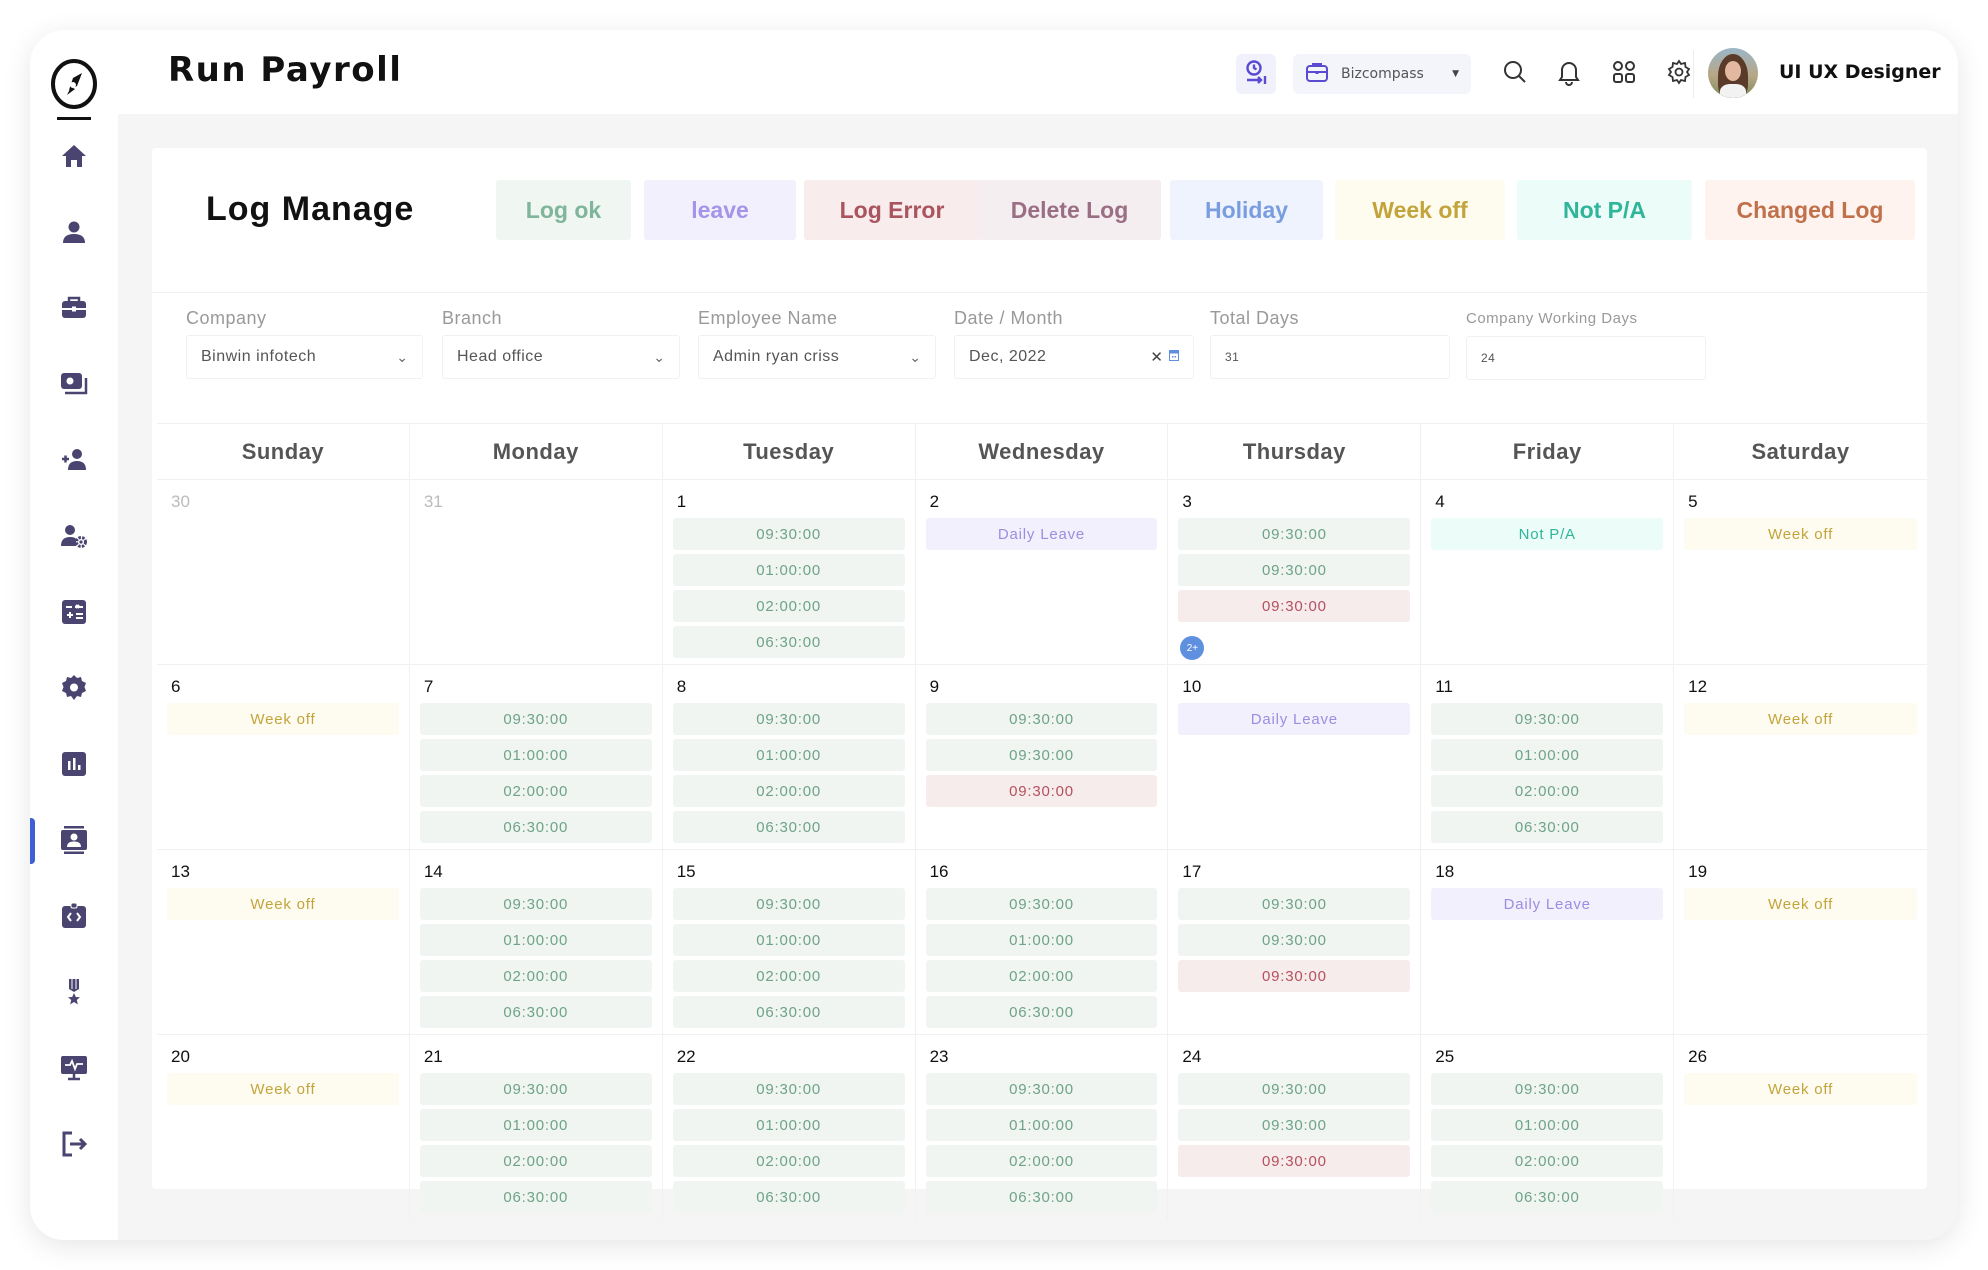 The width and height of the screenshot is (1988, 1270). I want to click on not-pa-entry: Not P/A, so click(1547, 534).